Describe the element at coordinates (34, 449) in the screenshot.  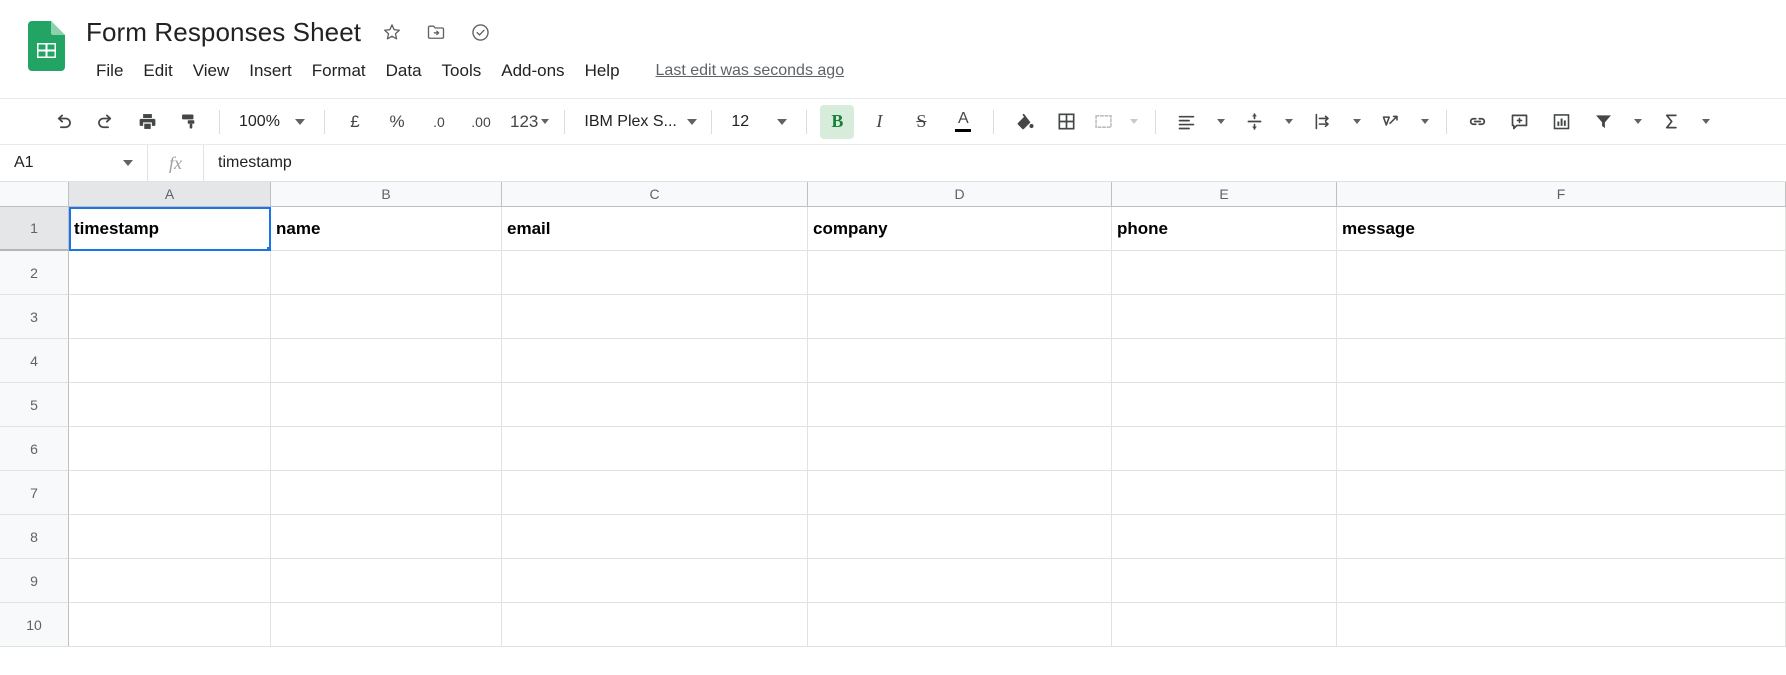
I see `row-header-6: 6` at that location.